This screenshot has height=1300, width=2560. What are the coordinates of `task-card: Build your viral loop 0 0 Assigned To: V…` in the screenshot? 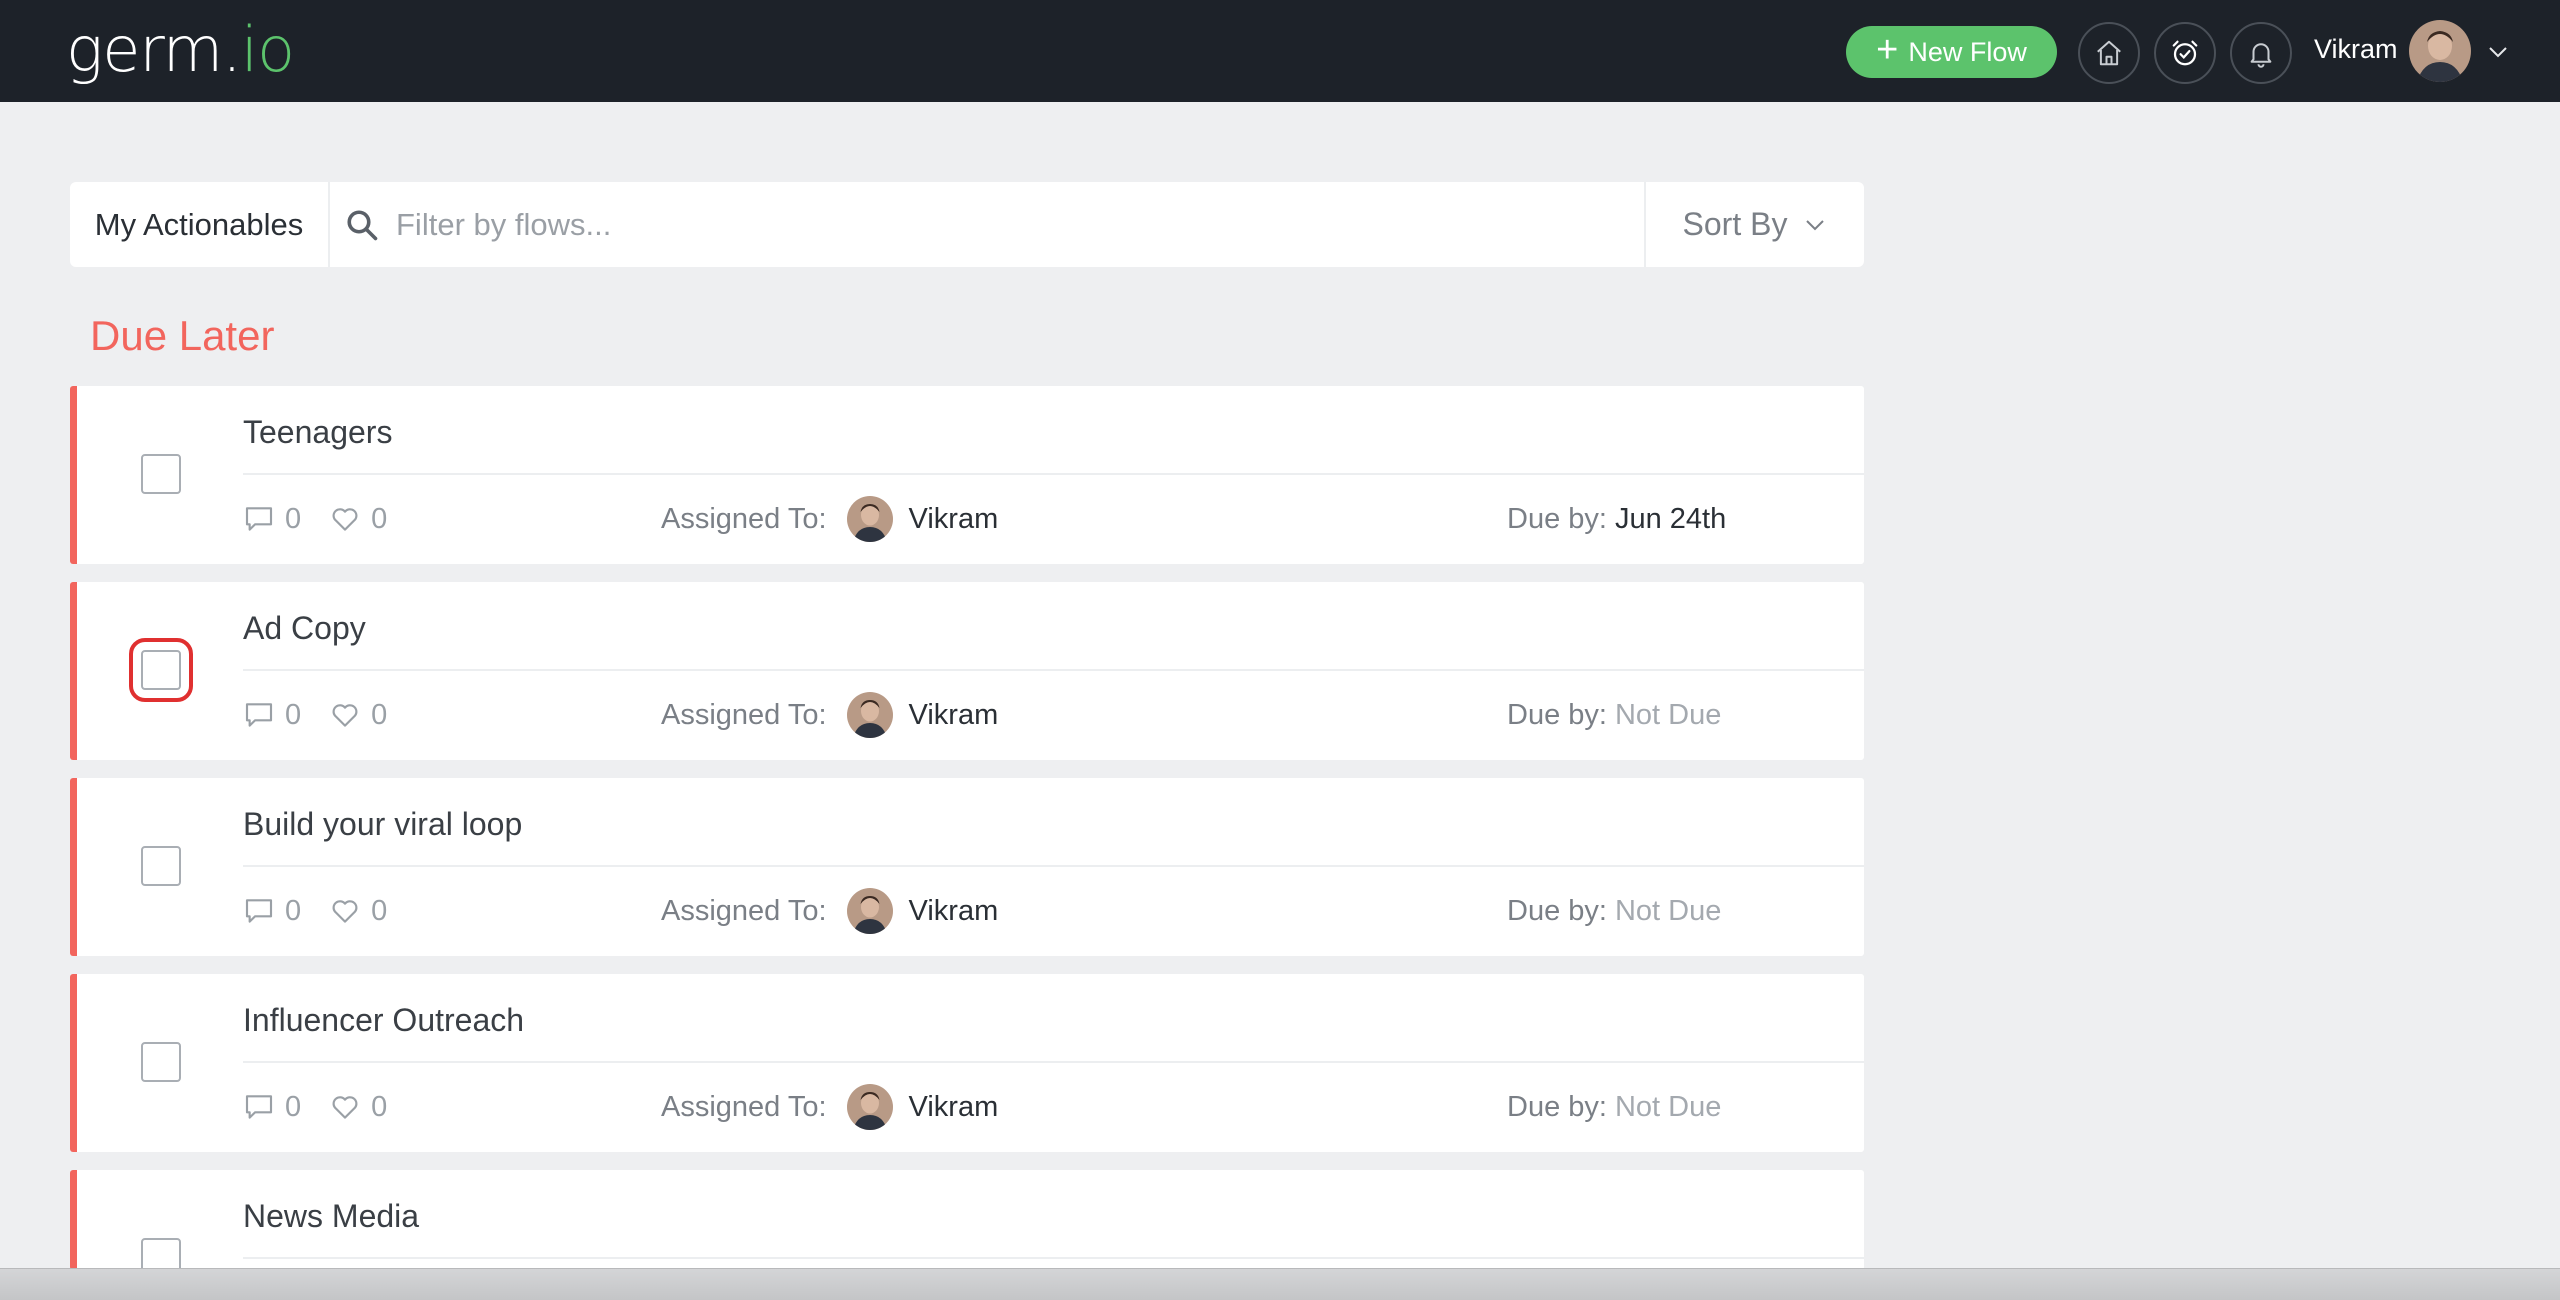 It's located at (967, 867).